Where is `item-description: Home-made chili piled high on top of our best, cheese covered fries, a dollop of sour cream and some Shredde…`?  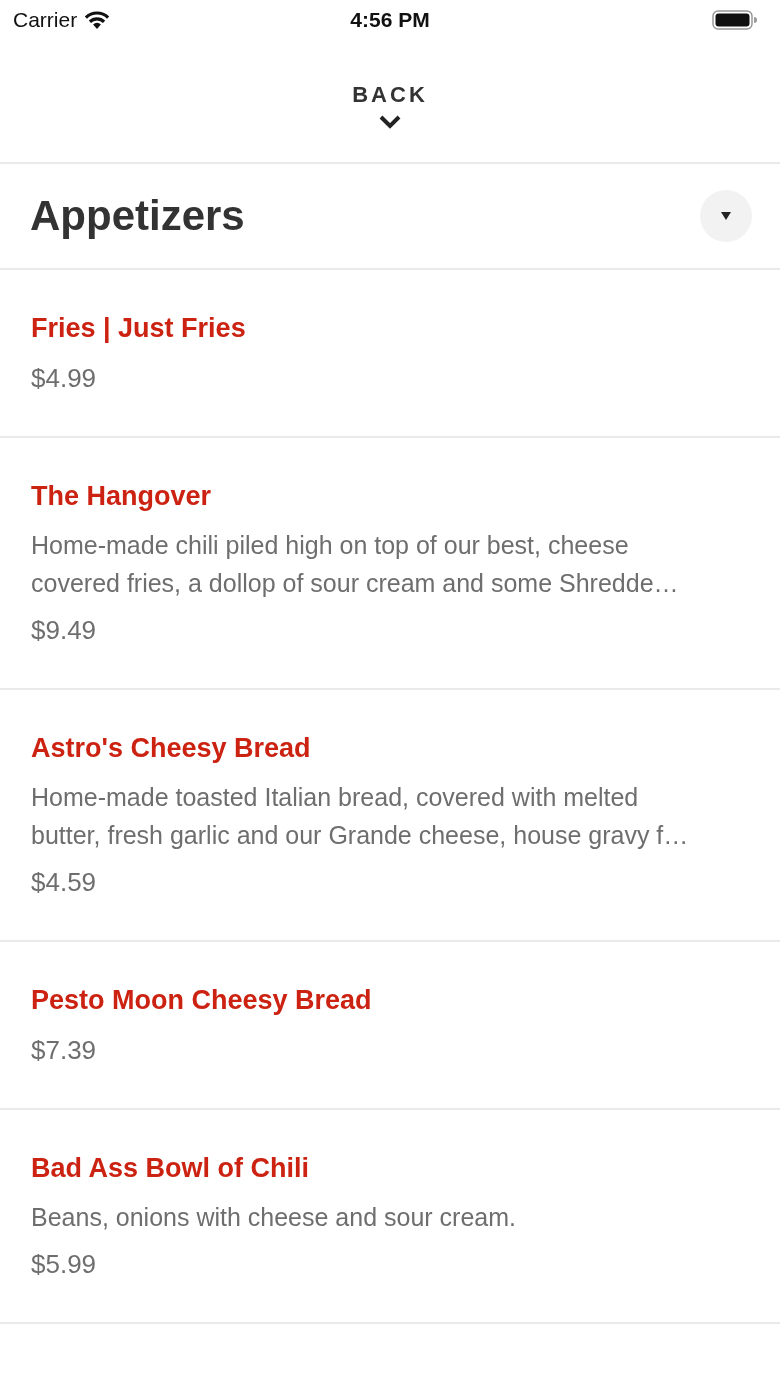
item-description: Home-made chili piled high on top of our best, cheese covered fries, a dollop of sour cream and some Shredde… is located at coordinates (355, 564).